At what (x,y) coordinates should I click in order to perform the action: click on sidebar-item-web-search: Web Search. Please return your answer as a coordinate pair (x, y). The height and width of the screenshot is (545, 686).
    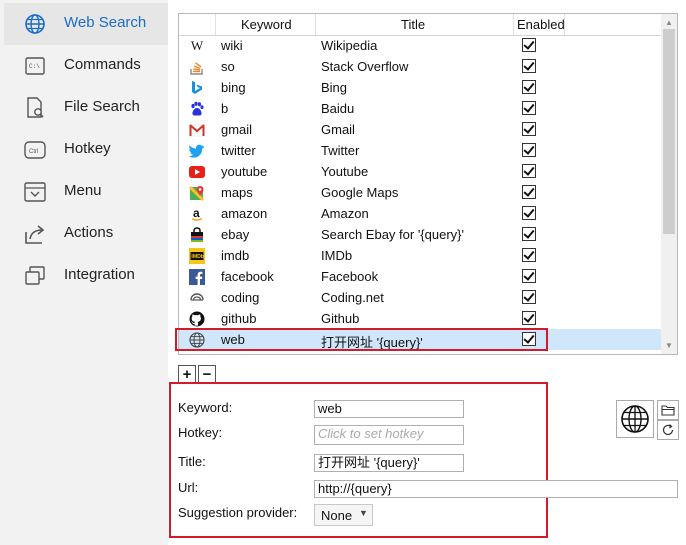
    Looking at the image, I should click on (86, 24).